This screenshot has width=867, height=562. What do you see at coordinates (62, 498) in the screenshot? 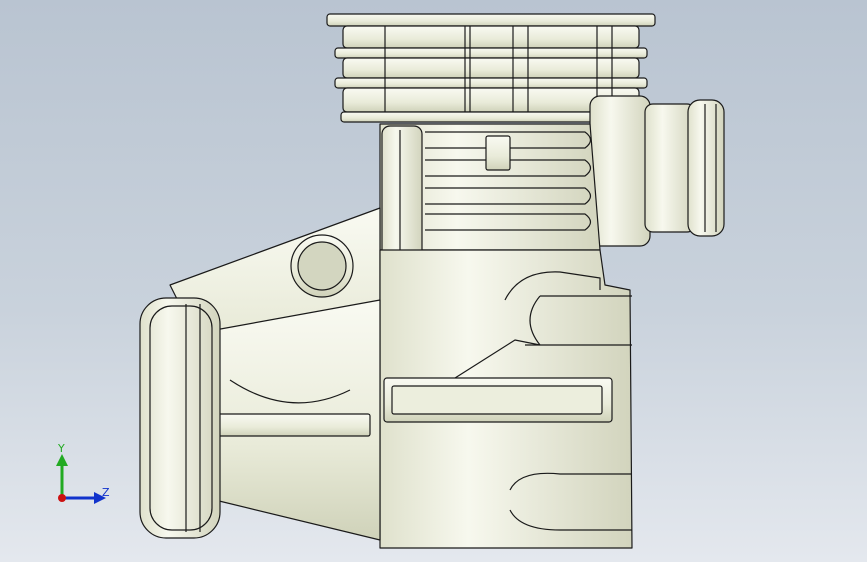
I see `x-axis-origin` at bounding box center [62, 498].